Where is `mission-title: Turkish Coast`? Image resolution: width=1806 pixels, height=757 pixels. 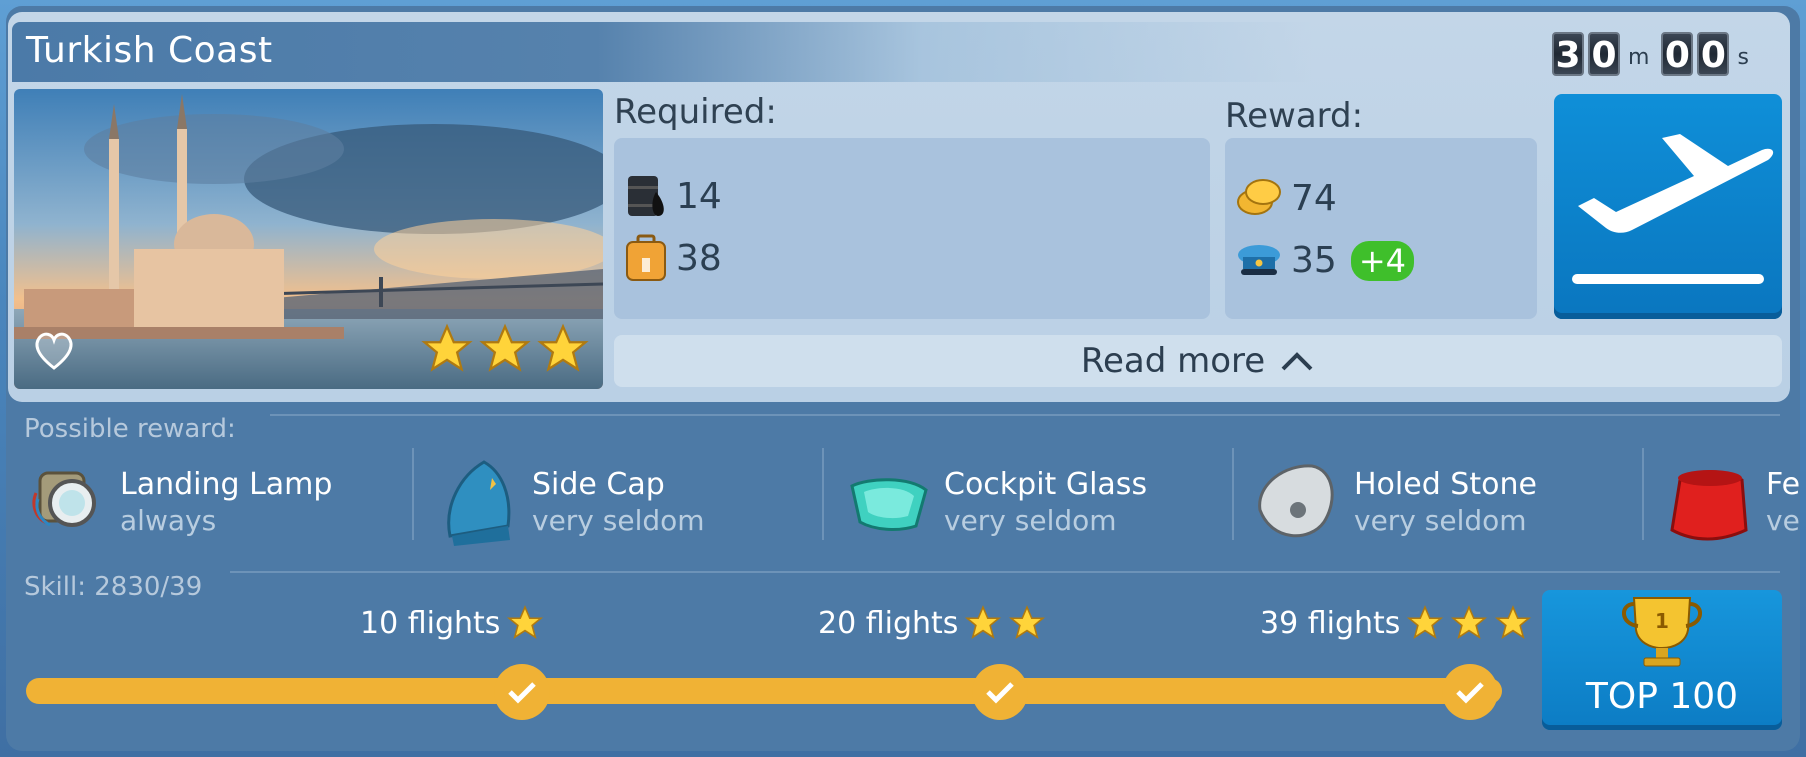
mission-title: Turkish Coast is located at coordinates (149, 50).